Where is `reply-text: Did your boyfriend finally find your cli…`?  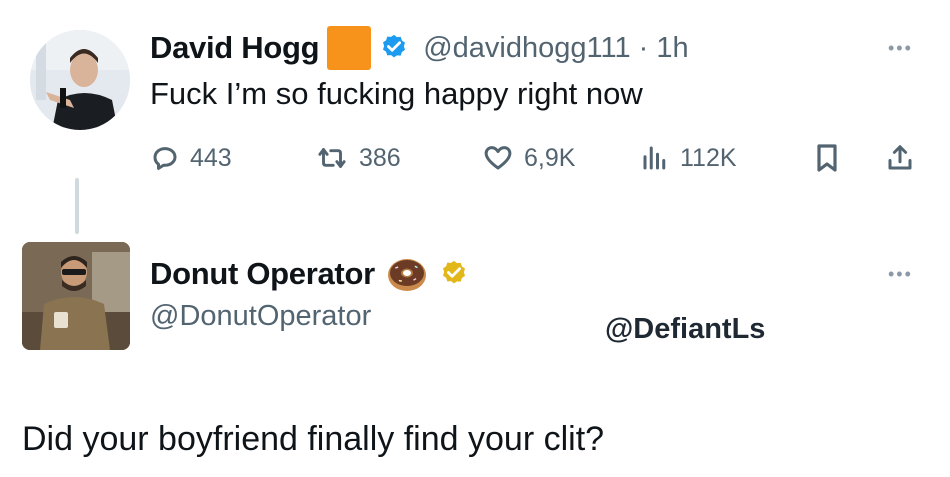 reply-text: Did your boyfriend finally find your cli… is located at coordinates (313, 439).